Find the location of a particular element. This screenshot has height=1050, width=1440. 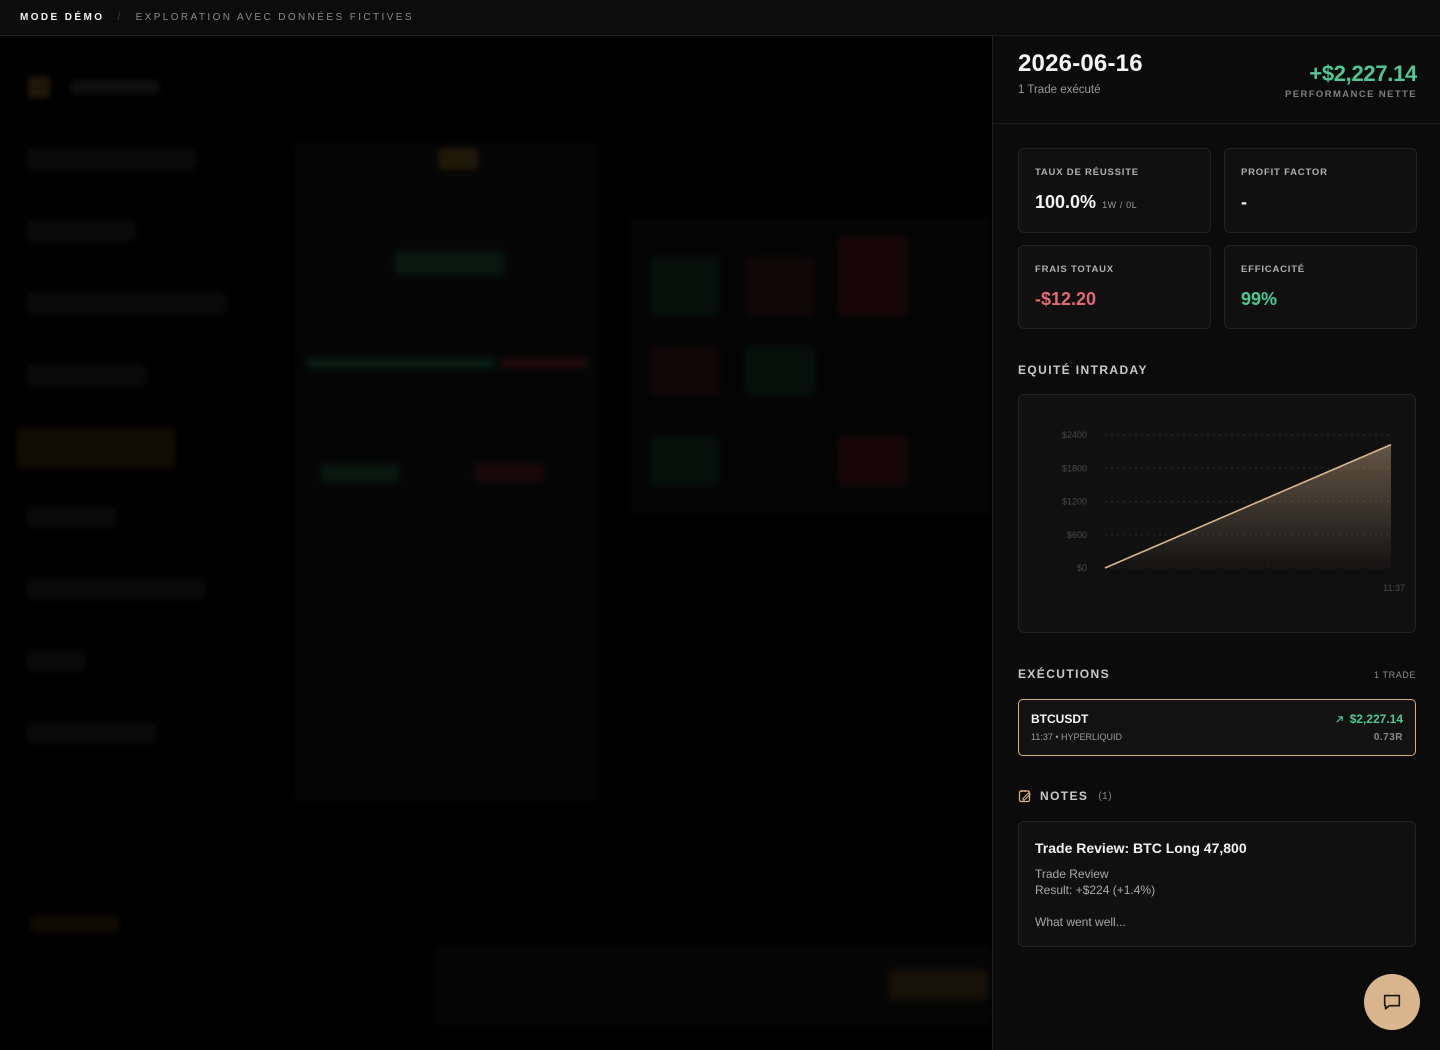

note-title: Trade Review: BTC Long 47,800 is located at coordinates (1141, 848).